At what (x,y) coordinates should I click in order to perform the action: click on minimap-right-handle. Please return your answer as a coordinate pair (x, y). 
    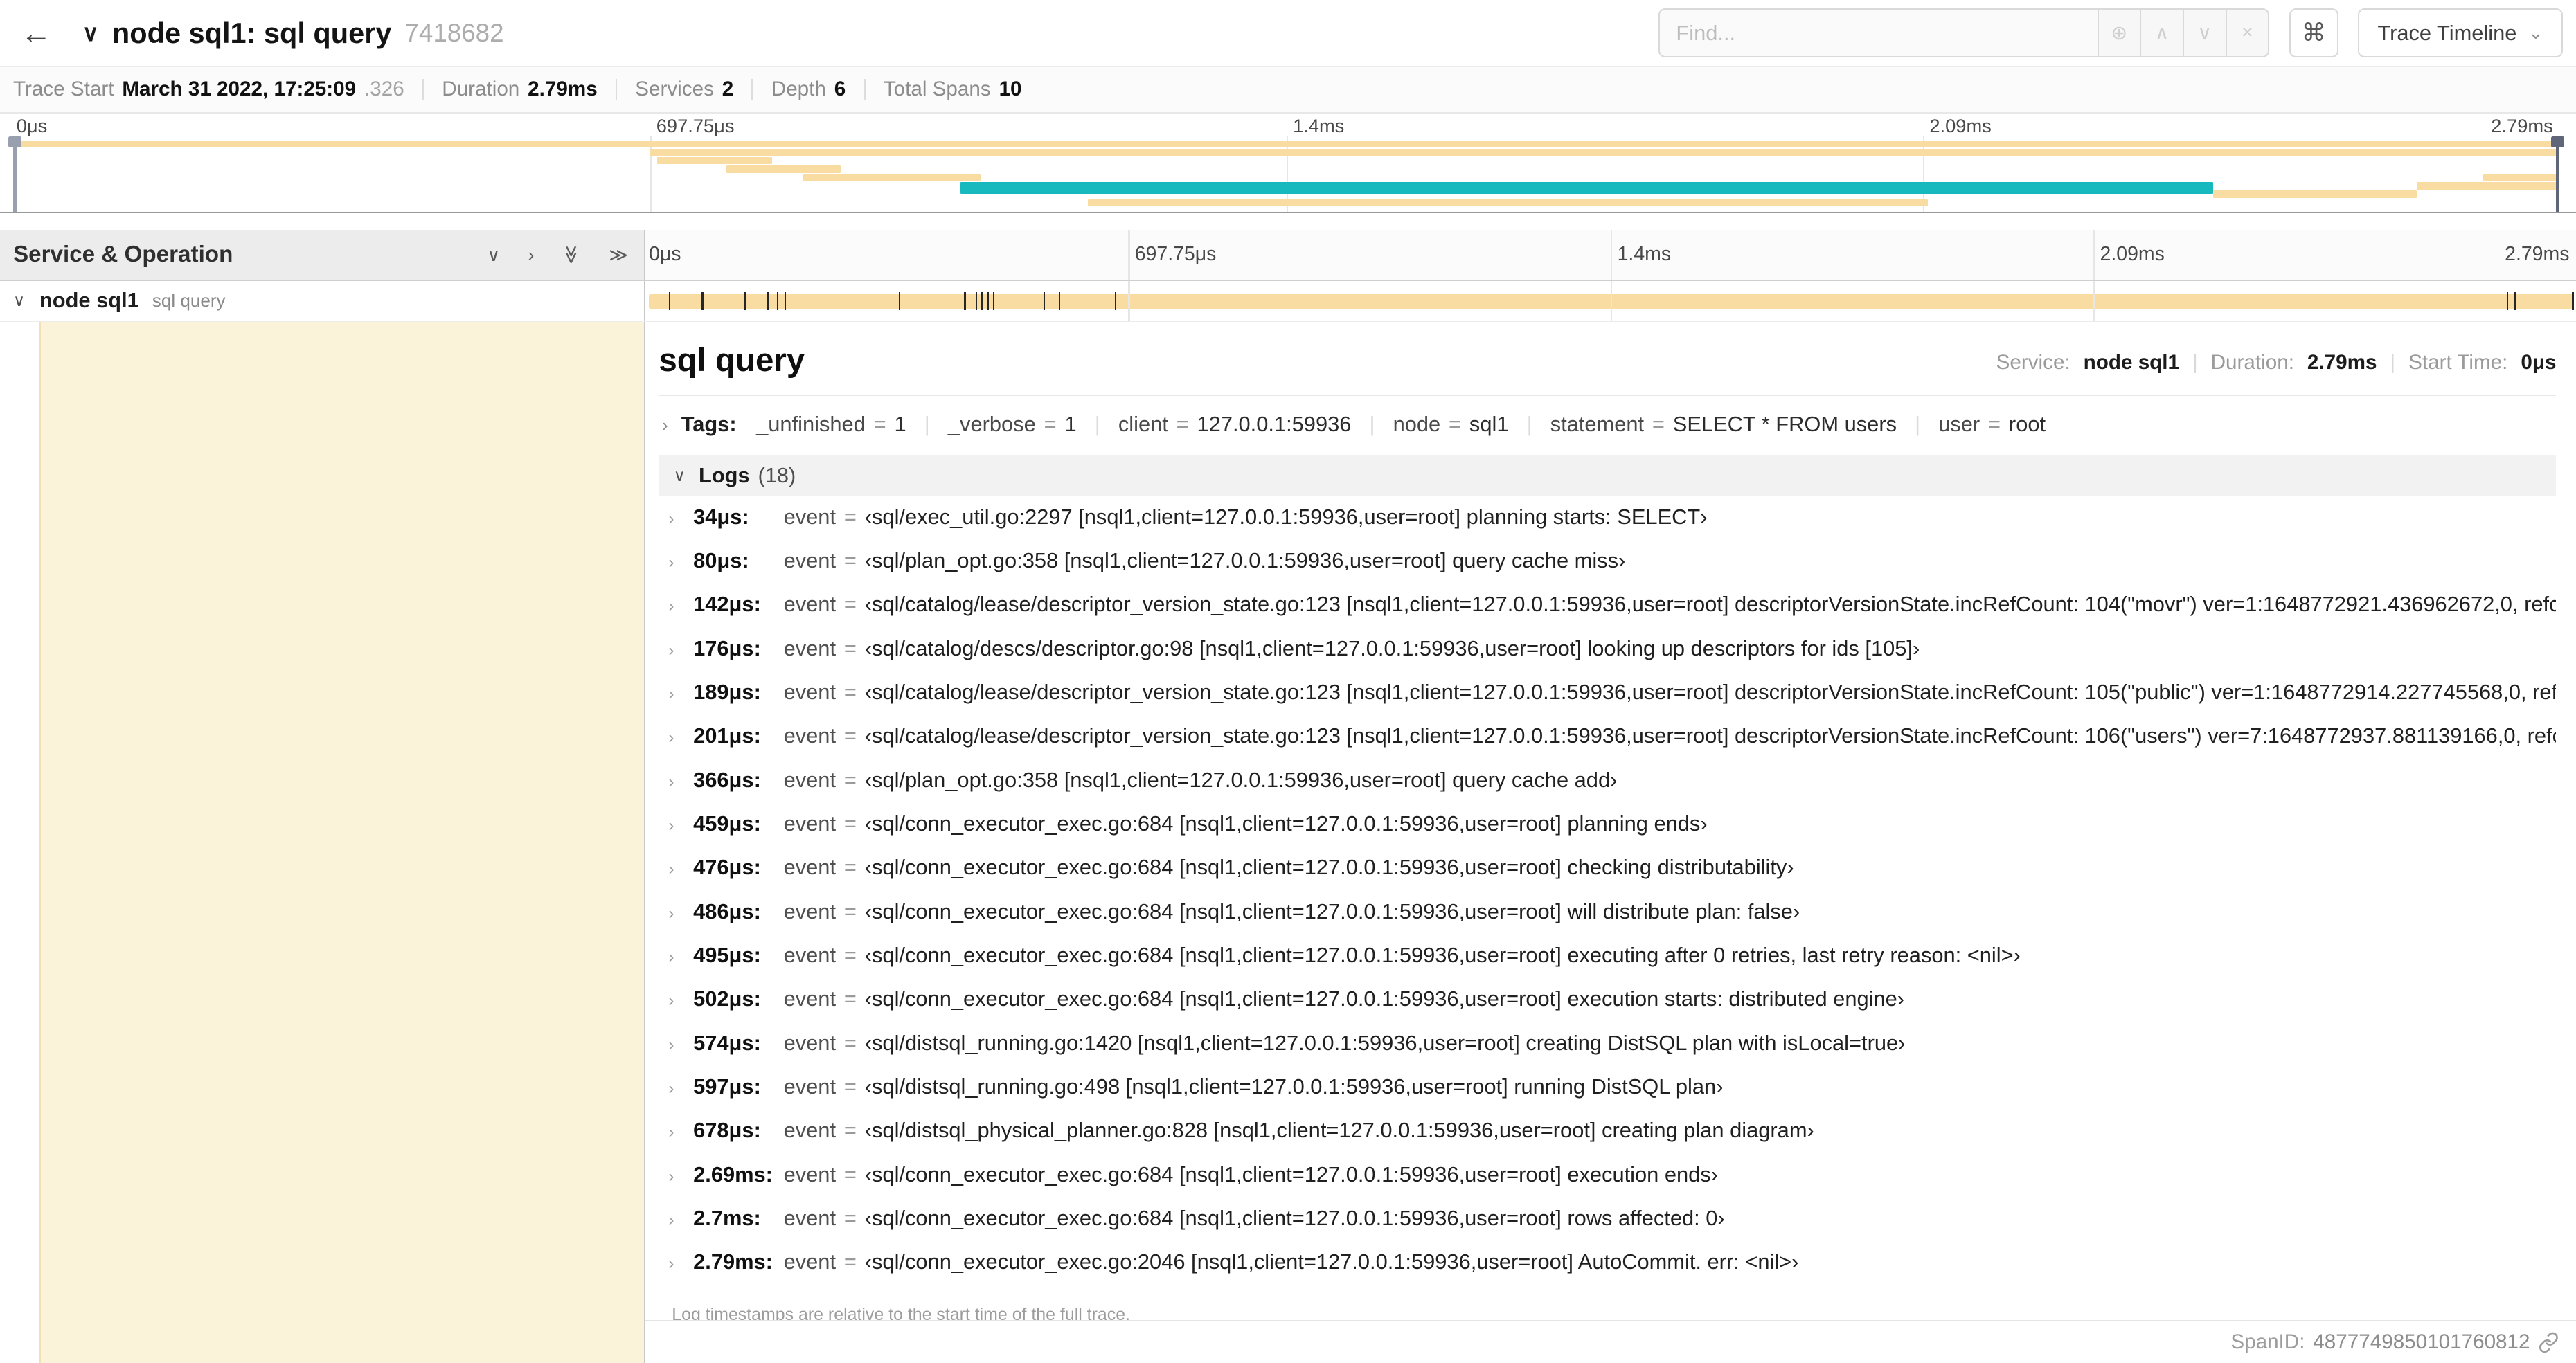
    Looking at the image, I should click on (2558, 175).